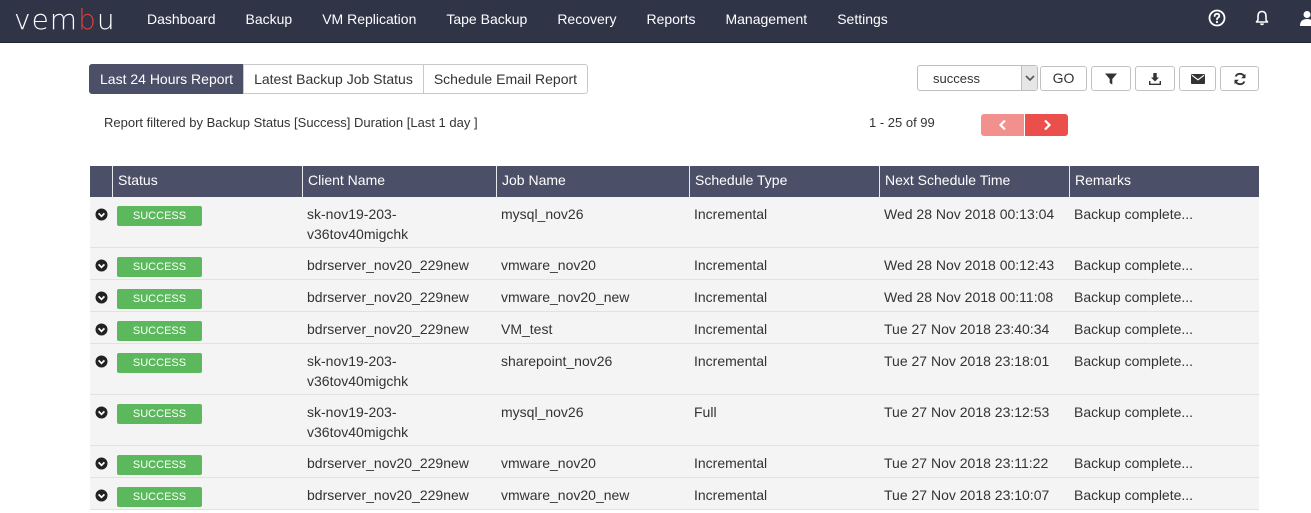  Describe the element at coordinates (969, 214) in the screenshot. I see `next-schedule-time-cell: Wed 28 Nov 2018 00:13:04` at that location.